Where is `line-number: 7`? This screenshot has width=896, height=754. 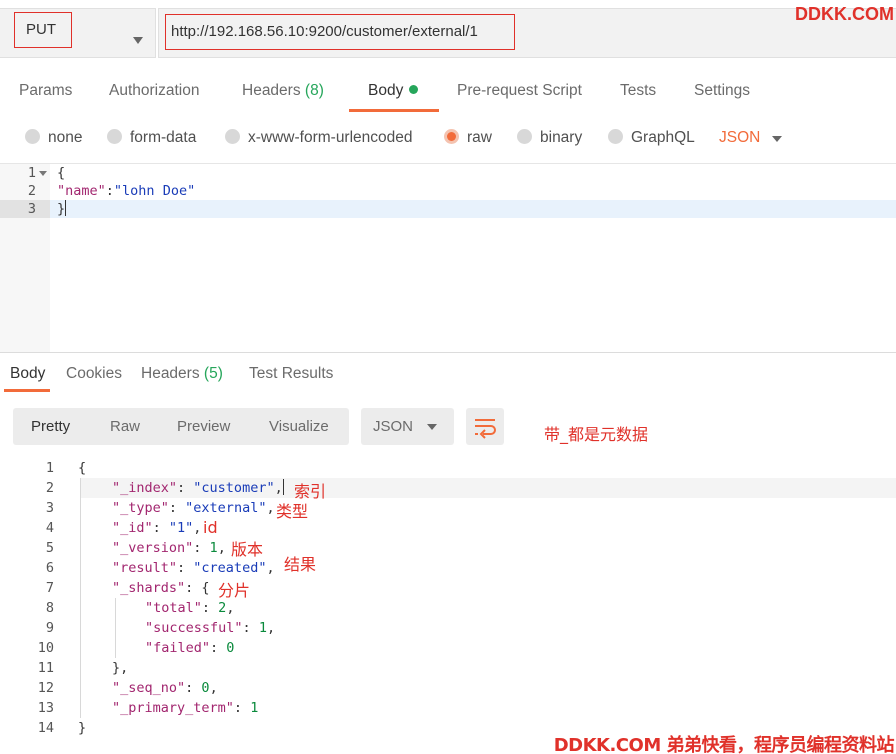 line-number: 7 is located at coordinates (49, 588).